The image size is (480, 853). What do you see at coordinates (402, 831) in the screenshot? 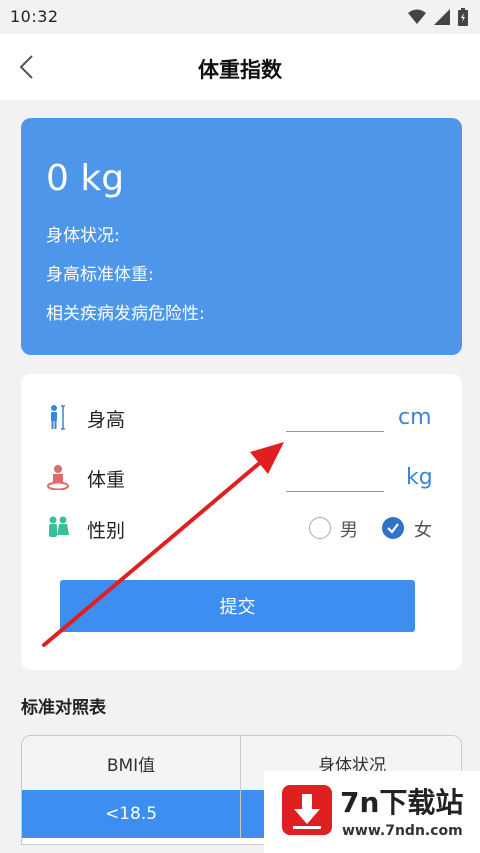
I see `watermark-url: www.7ndn.com` at bounding box center [402, 831].